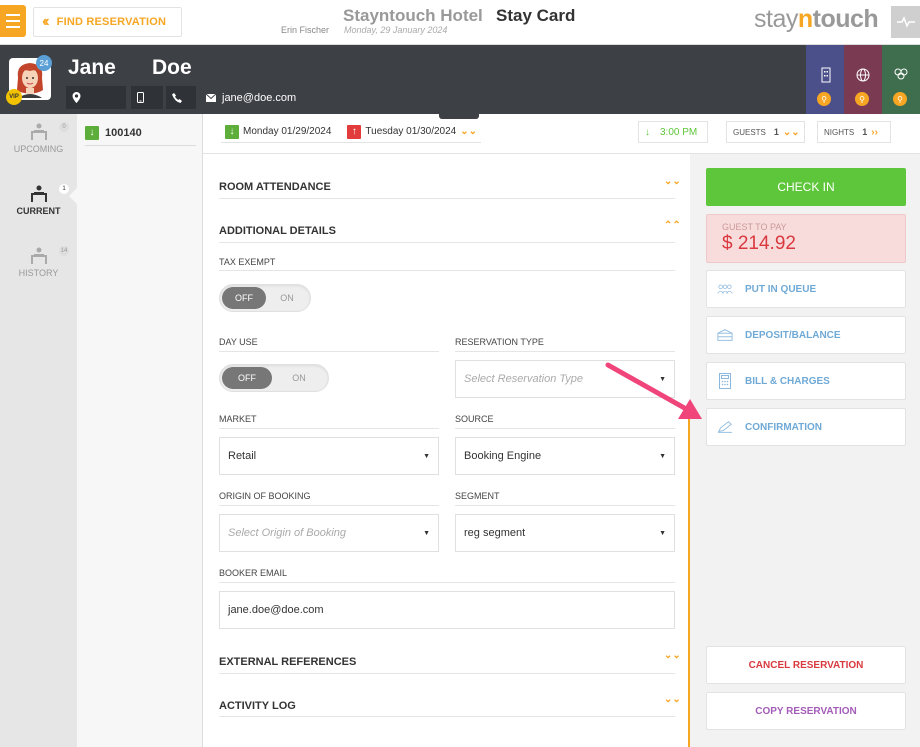 This screenshot has height=747, width=920. I want to click on notification-count-badge: 24, so click(44, 63).